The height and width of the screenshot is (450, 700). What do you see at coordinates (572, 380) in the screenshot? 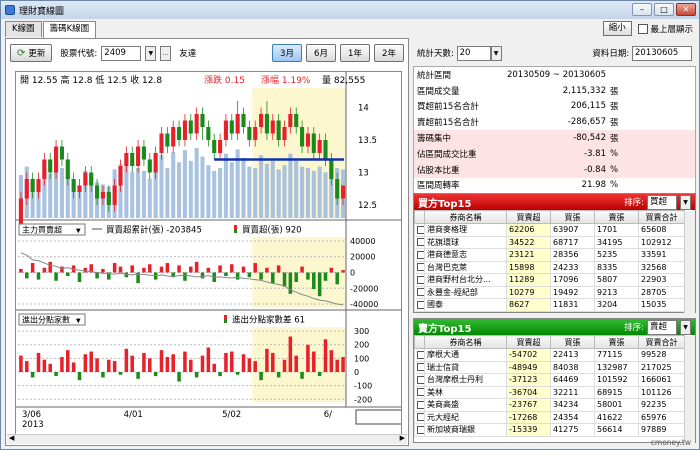
I see `table-cell: 64469` at bounding box center [572, 380].